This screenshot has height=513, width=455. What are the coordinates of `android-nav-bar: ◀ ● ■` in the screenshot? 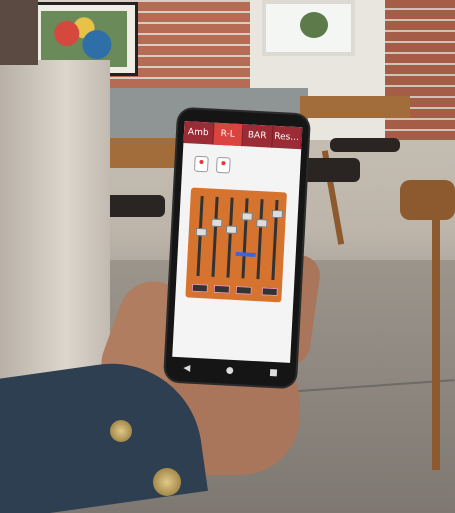 It's located at (230, 370).